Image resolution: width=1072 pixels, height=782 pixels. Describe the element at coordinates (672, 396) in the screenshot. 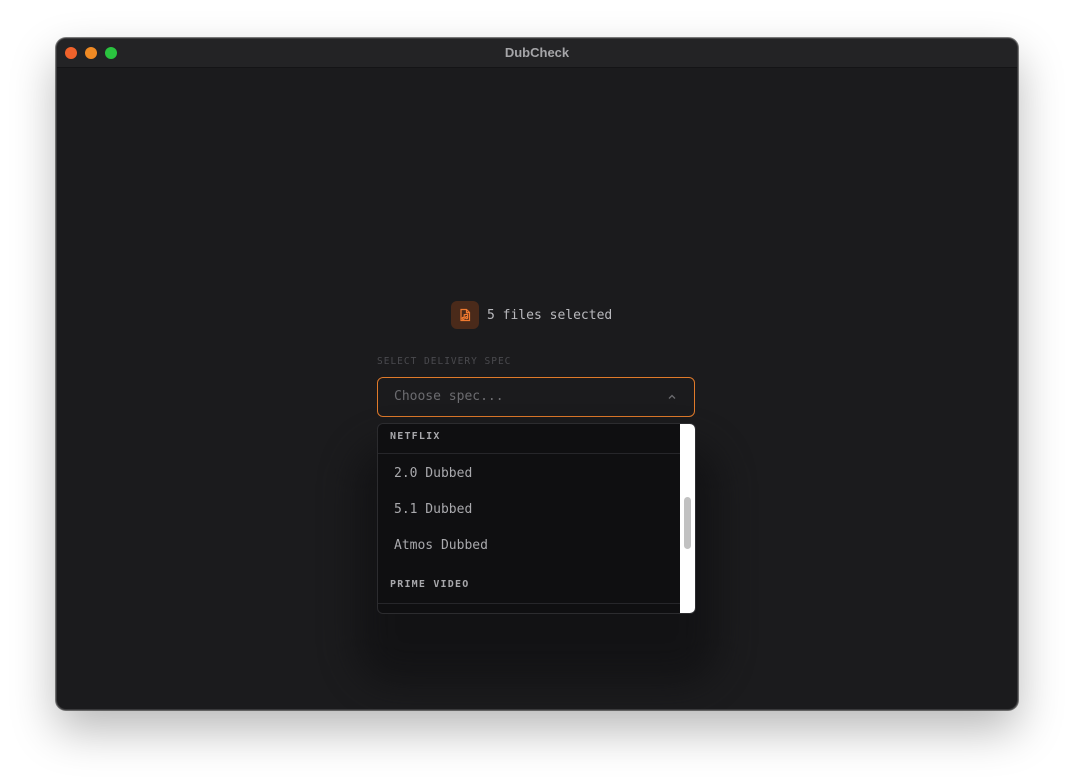

I see `chevron-up-icon` at that location.